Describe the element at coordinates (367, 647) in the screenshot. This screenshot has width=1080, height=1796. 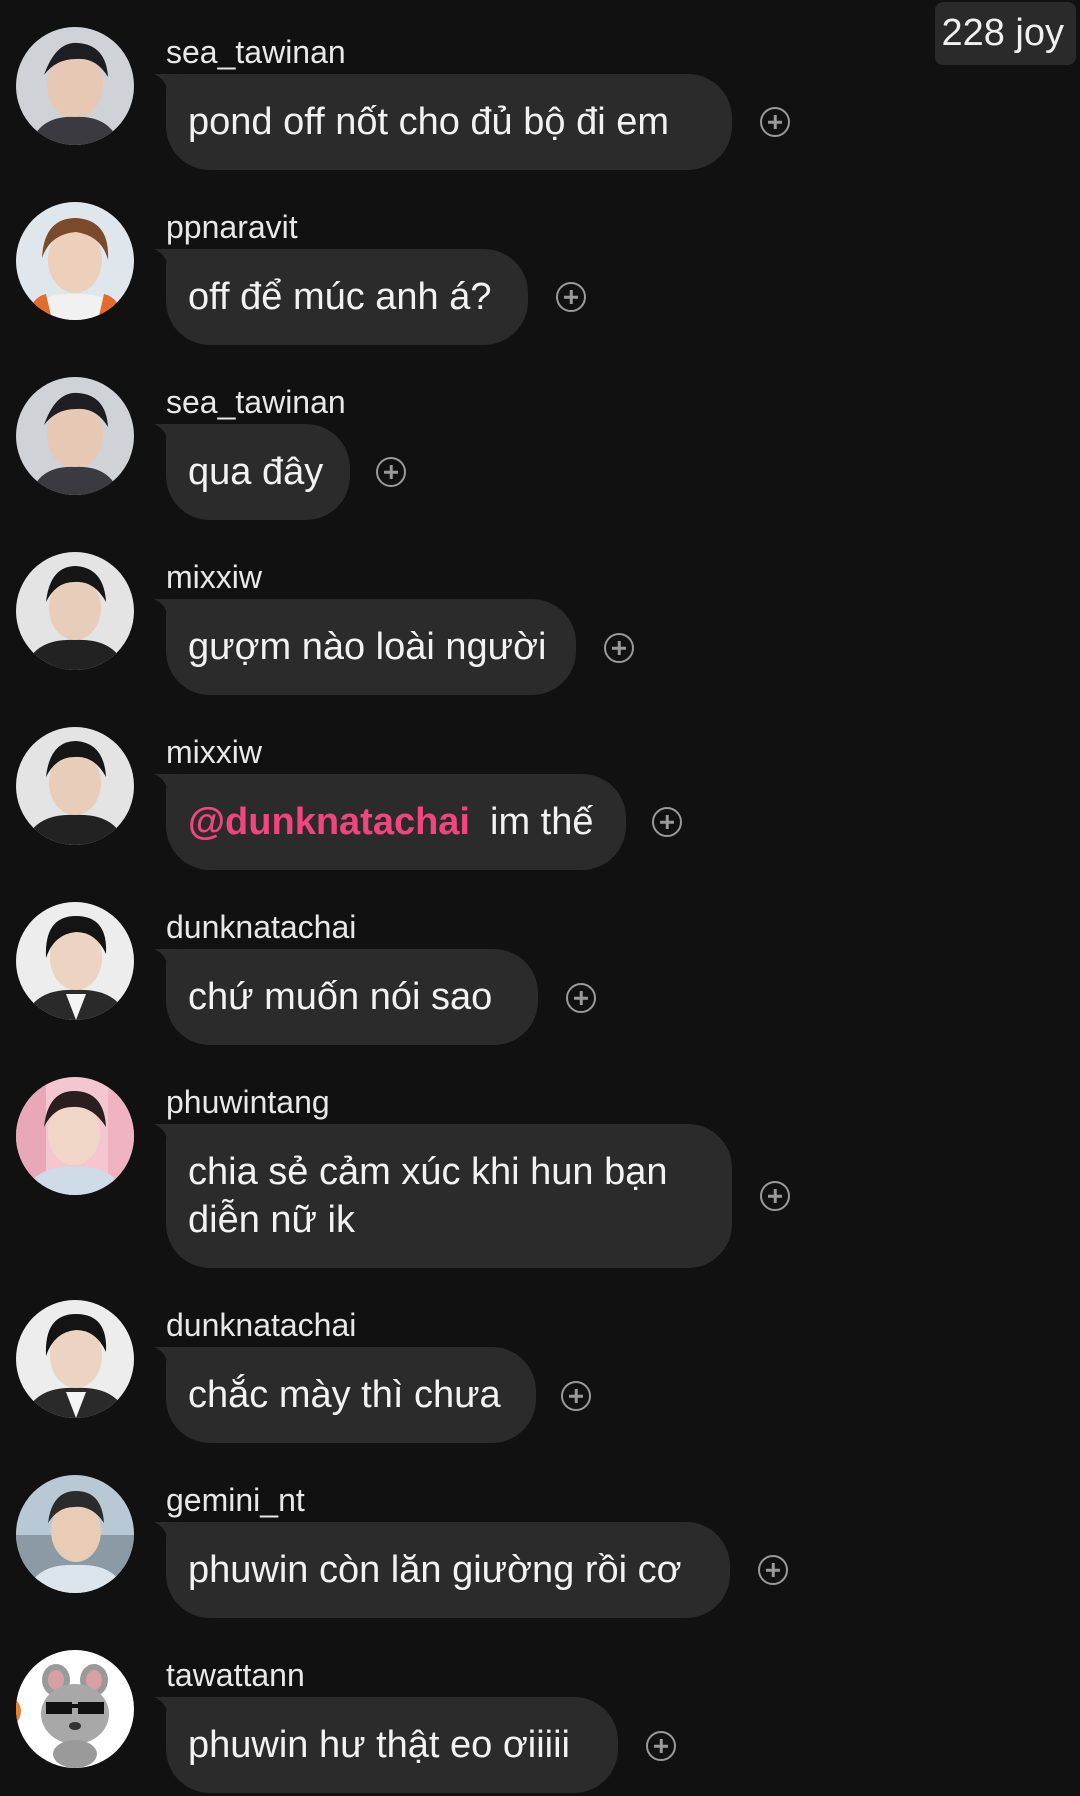
I see `message-text: gượm nào loài người` at that location.